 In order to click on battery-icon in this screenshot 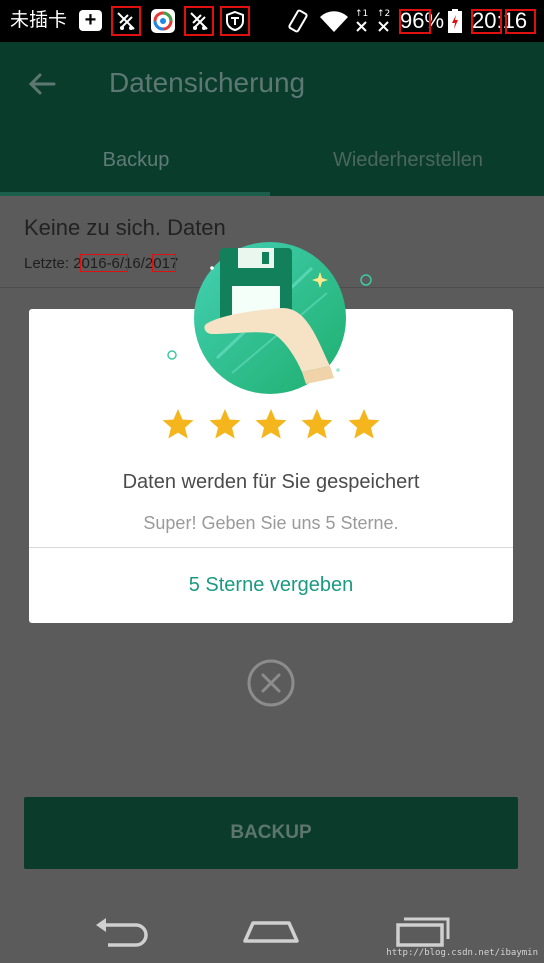, I will do `click(455, 21)`.